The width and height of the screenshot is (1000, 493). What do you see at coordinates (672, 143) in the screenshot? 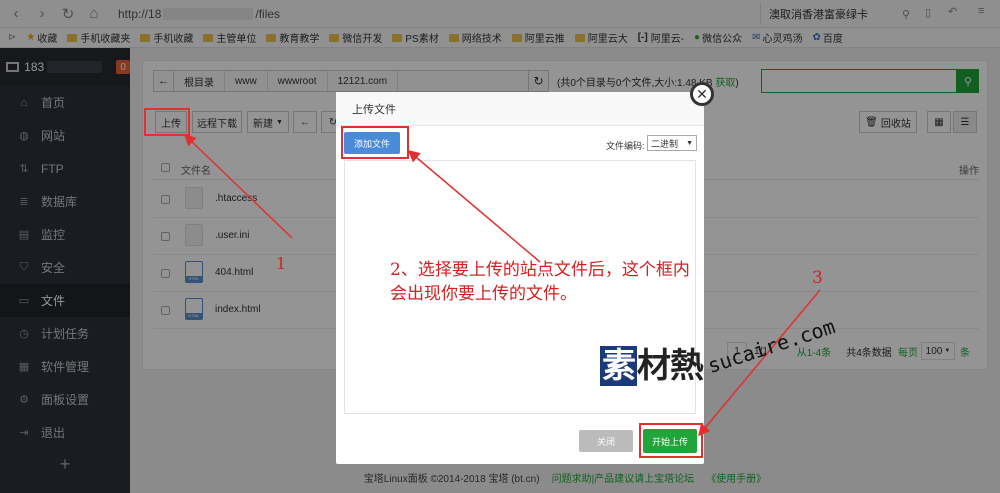
I see `encoding-select: 二进制 ▼` at bounding box center [672, 143].